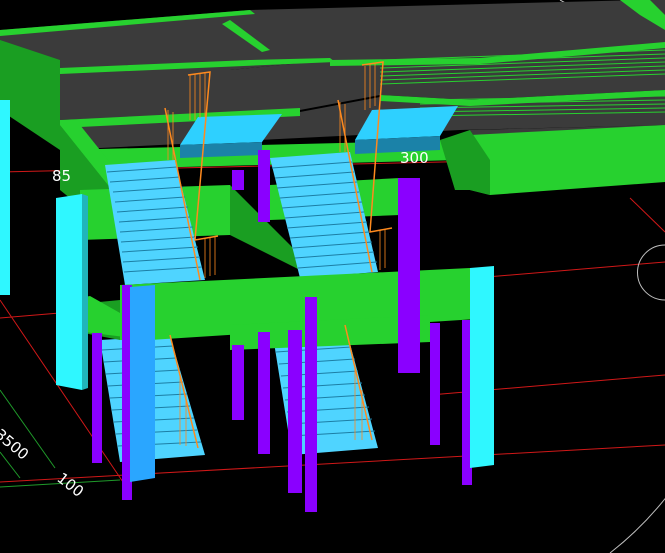 The image size is (665, 553). Describe the element at coordinates (414, 158) in the screenshot. I see `dimension-label: 300` at that location.